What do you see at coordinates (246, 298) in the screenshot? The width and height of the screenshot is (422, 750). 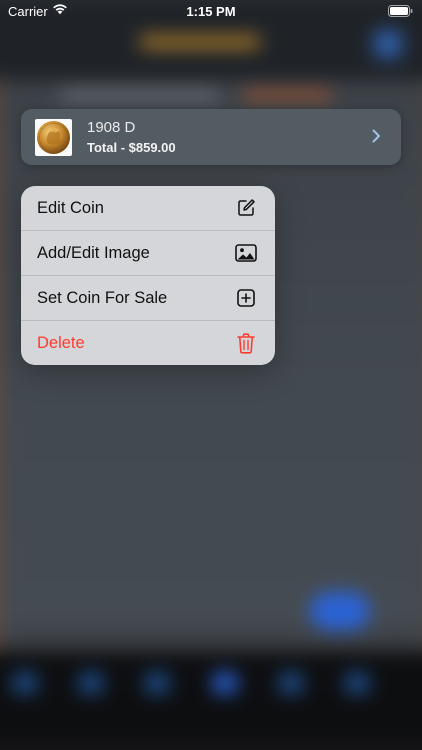 I see `plus-square-icon` at bounding box center [246, 298].